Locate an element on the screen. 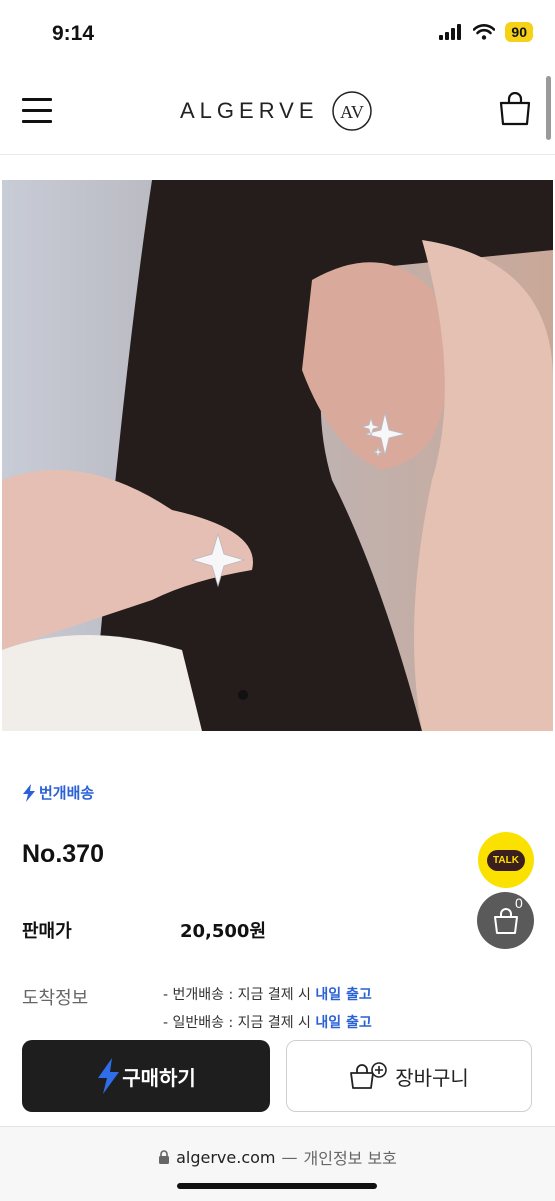  logo-mark-icon: AV is located at coordinates (351, 111).